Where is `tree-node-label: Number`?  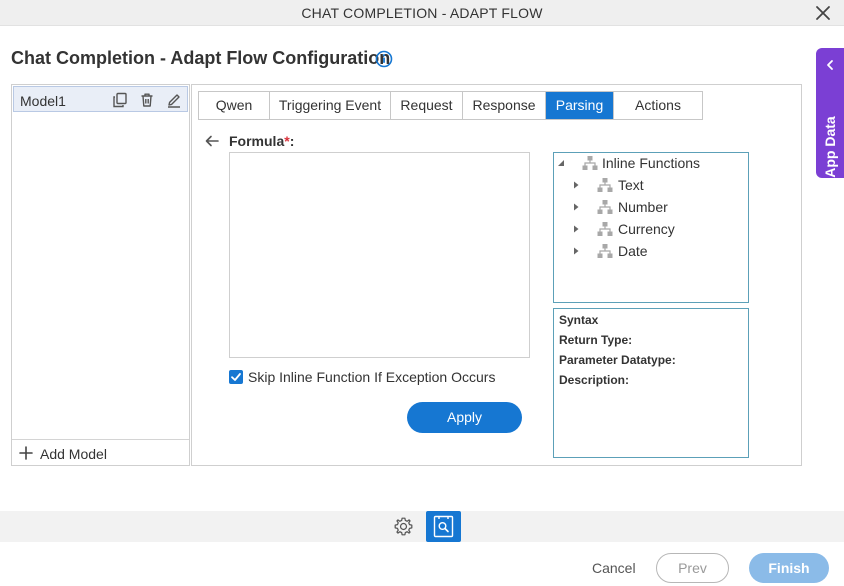
tree-node-label: Number is located at coordinates (643, 207).